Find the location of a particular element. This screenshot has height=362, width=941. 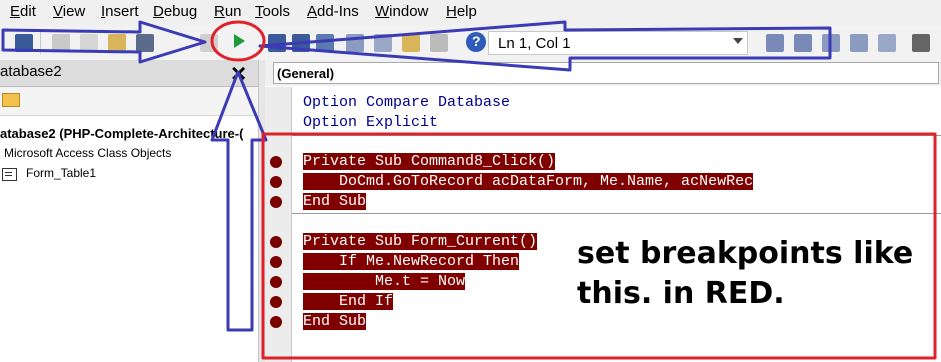

indent-icon is located at coordinates (775, 43).